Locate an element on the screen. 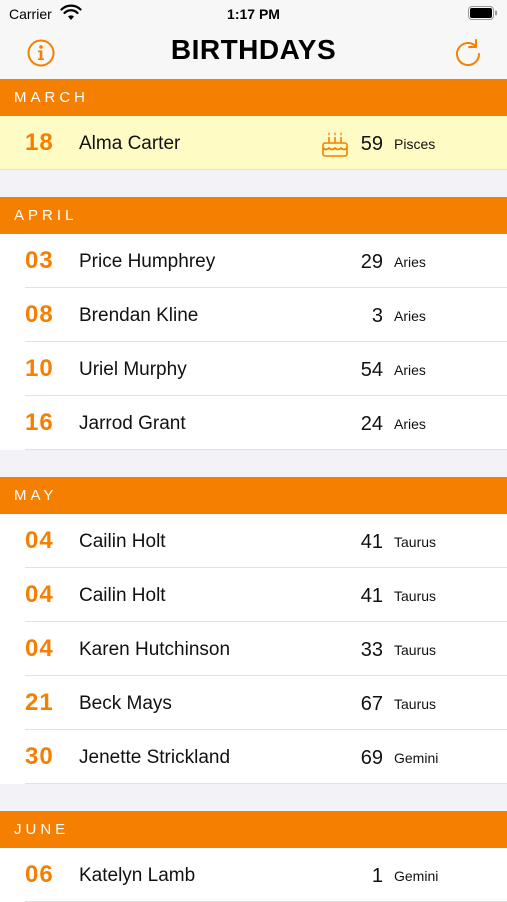 The image size is (507, 902). birthday-day: 10 is located at coordinates (39, 368).